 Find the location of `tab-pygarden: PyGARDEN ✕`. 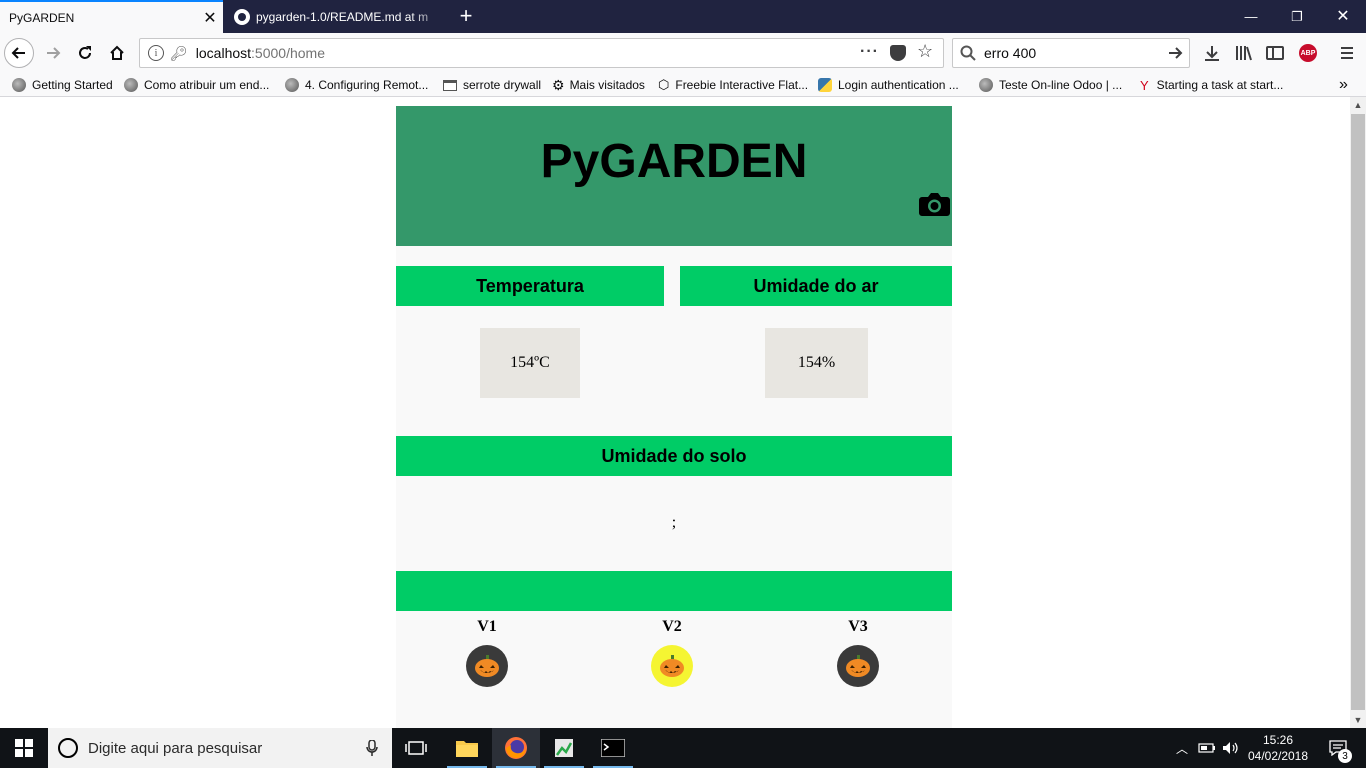

tab-pygarden: PyGARDEN ✕ is located at coordinates (111, 16).